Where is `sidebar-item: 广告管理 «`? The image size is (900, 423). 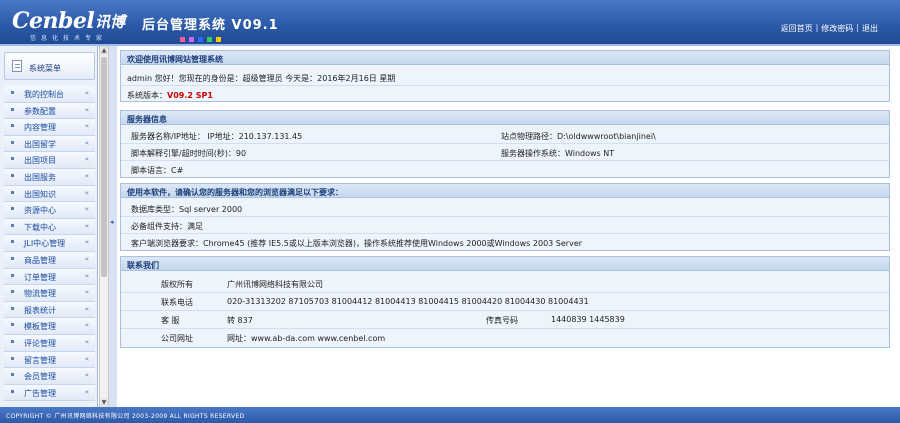
sidebar-item: 广告管理 « is located at coordinates (49, 393).